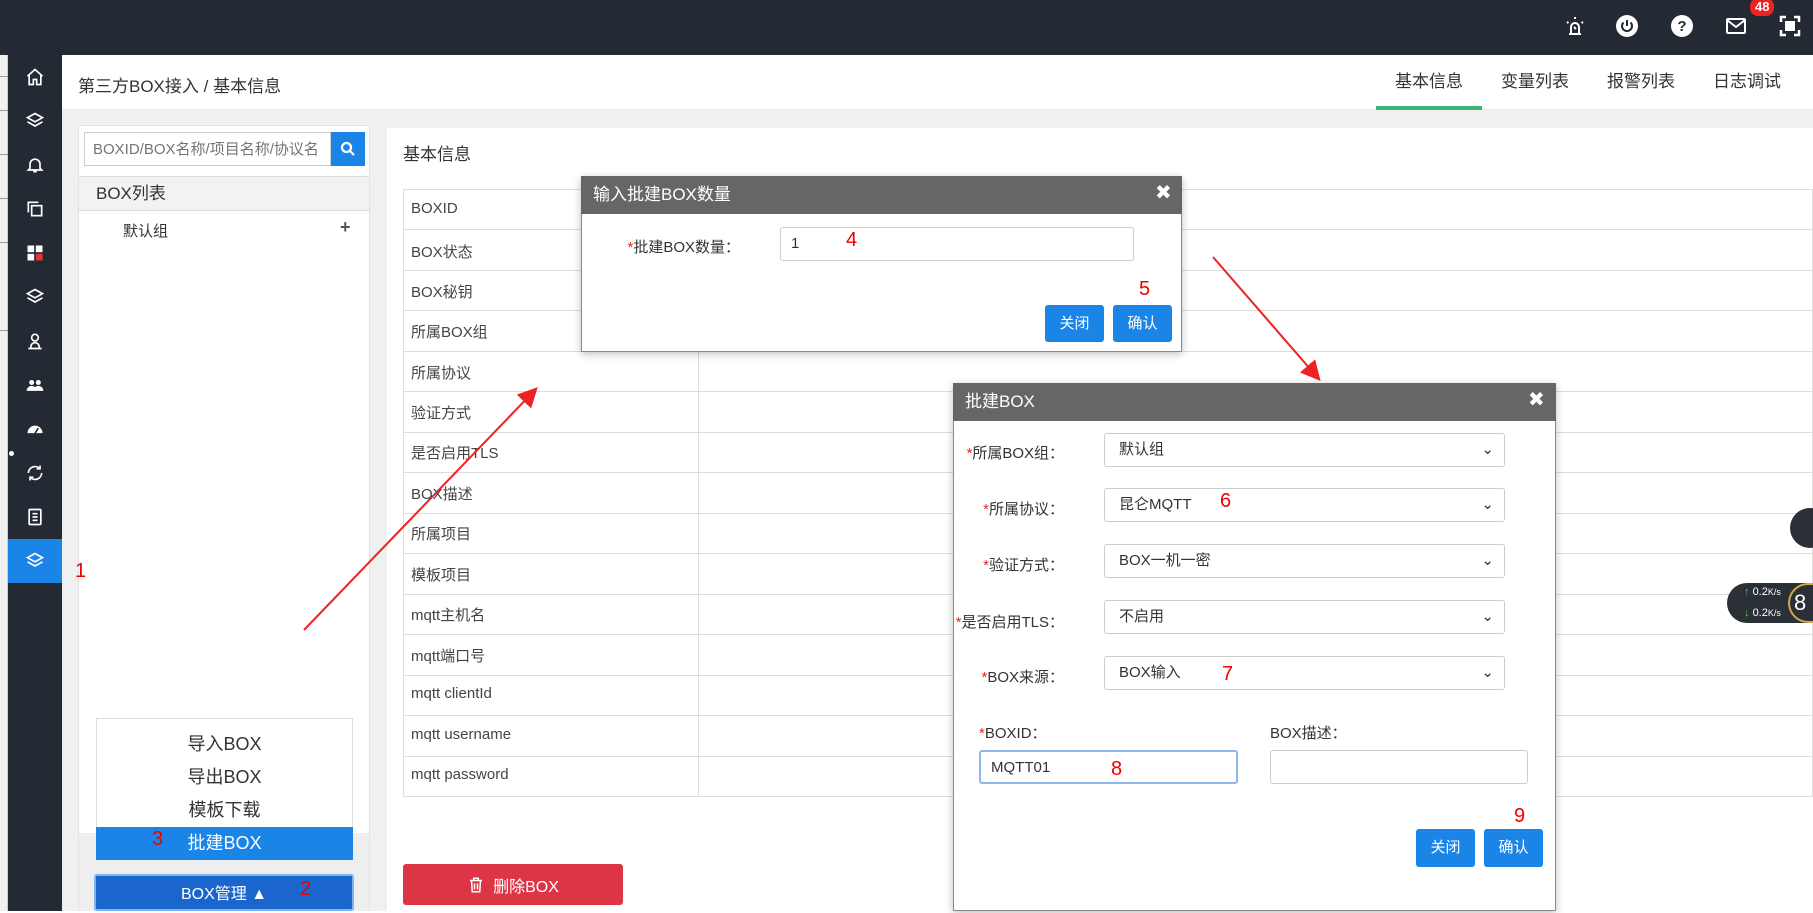 This screenshot has width=1813, height=913. What do you see at coordinates (180, 86) in the screenshot?
I see `breadcrumb: 第三方BOX接入 / 基本信息` at bounding box center [180, 86].